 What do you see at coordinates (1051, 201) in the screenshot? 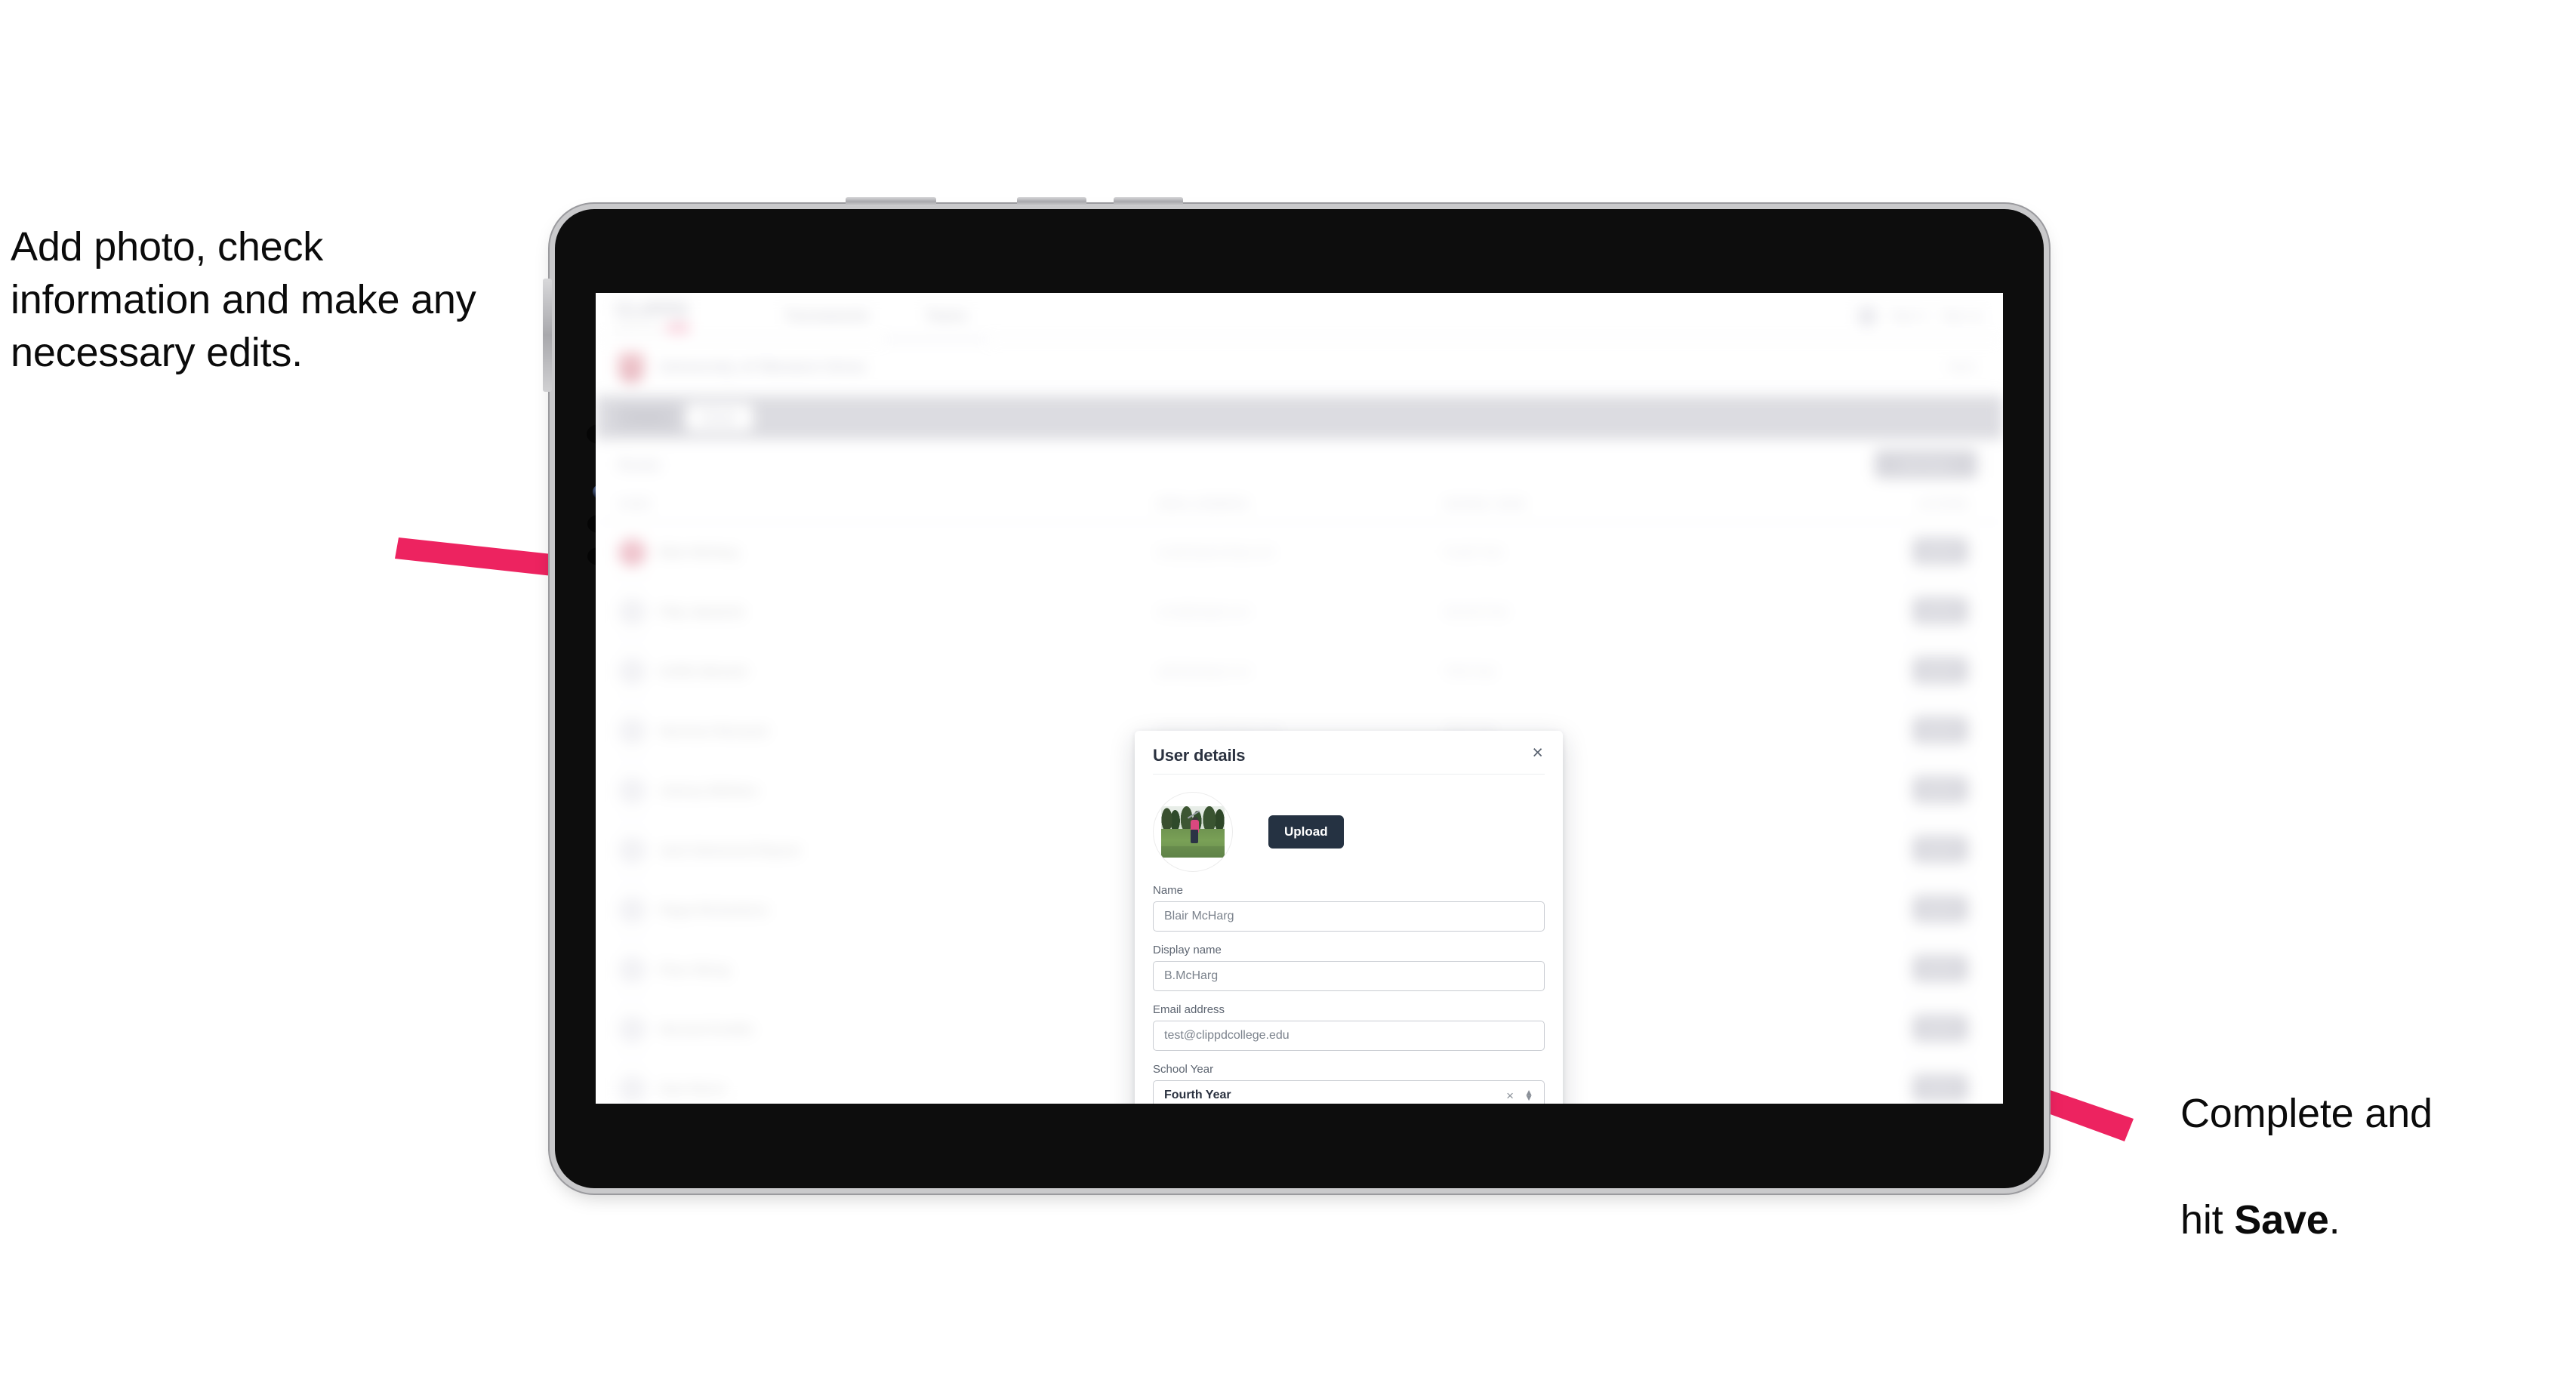
I see `volume-up-button` at bounding box center [1051, 201].